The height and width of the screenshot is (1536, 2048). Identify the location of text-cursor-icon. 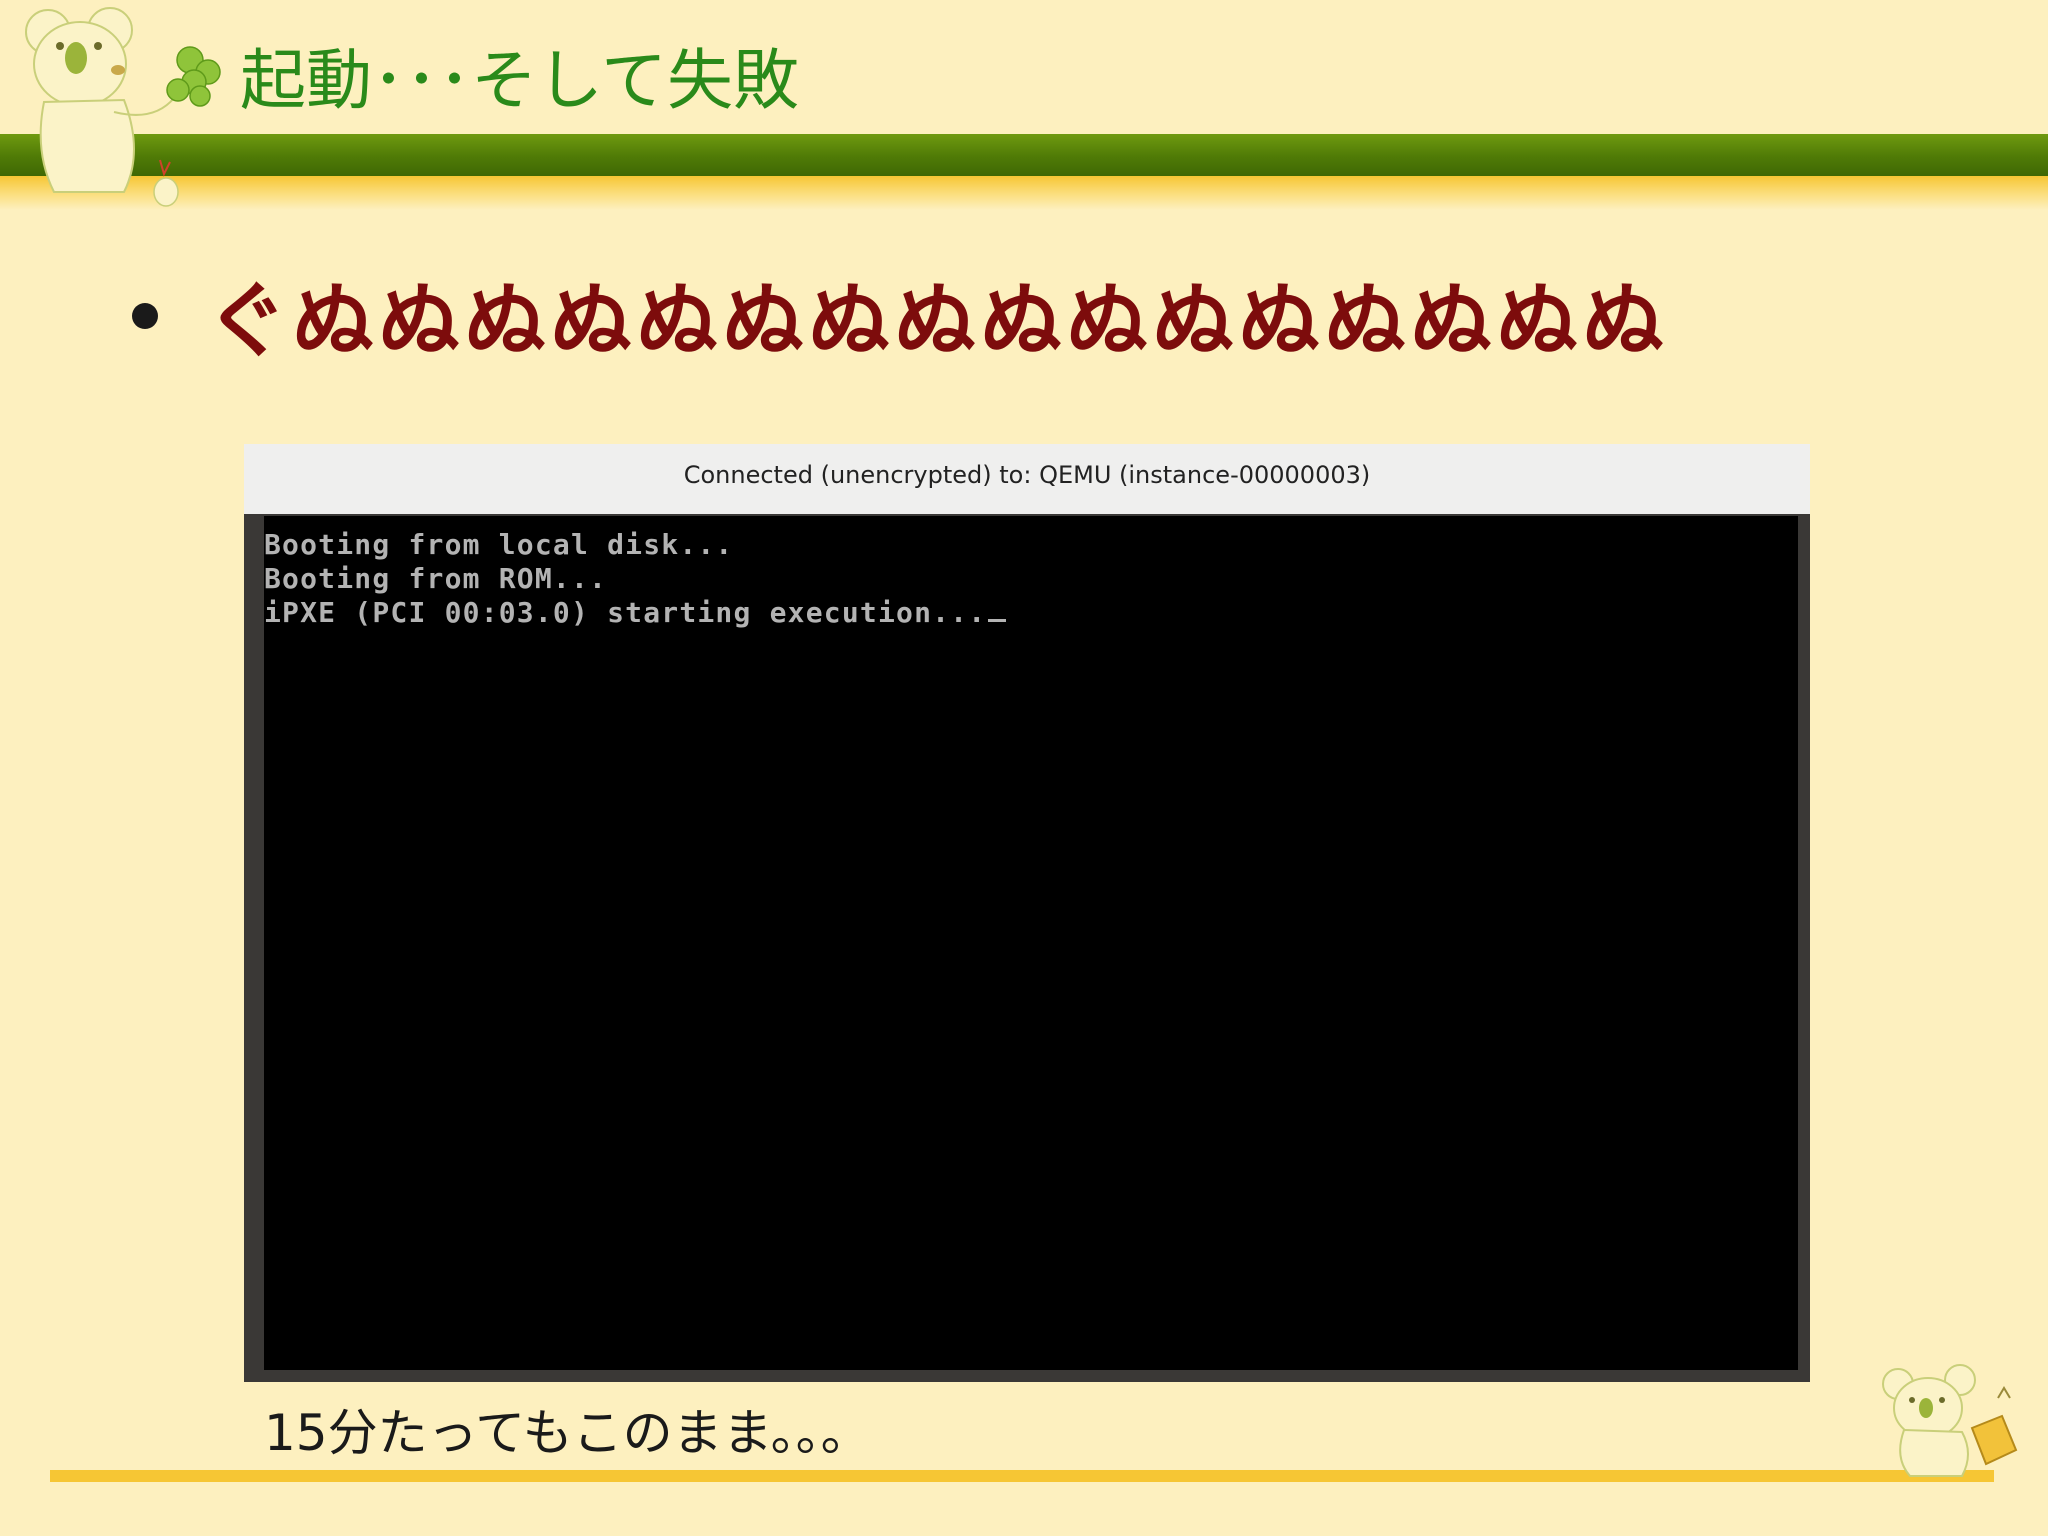
(997, 620).